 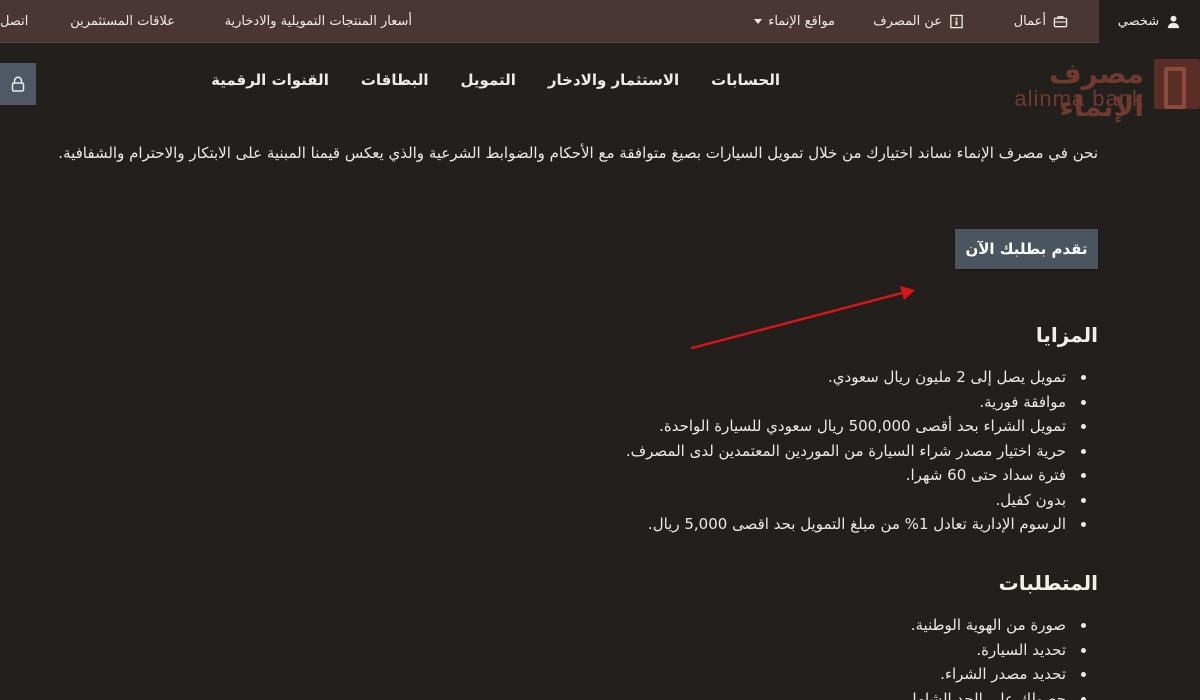 What do you see at coordinates (1138, 21) in the screenshot?
I see `top-link-personal-label: شخصي` at bounding box center [1138, 21].